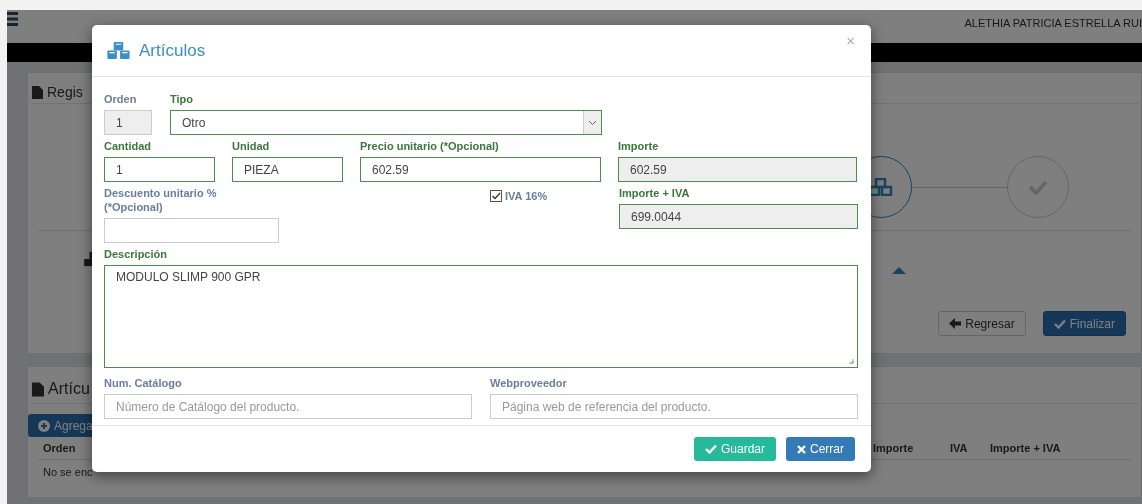  What do you see at coordinates (519, 196) in the screenshot?
I see `iva-checkbox: IVA 16%` at bounding box center [519, 196].